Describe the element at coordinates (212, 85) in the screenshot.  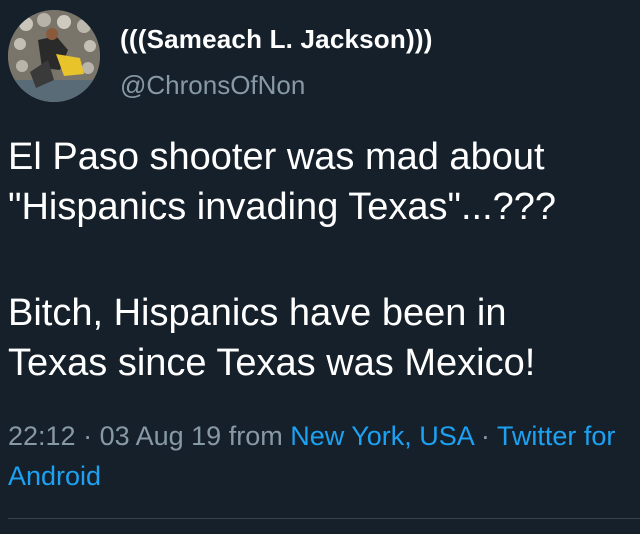
I see `user-handle: @ChronsOfNon` at that location.